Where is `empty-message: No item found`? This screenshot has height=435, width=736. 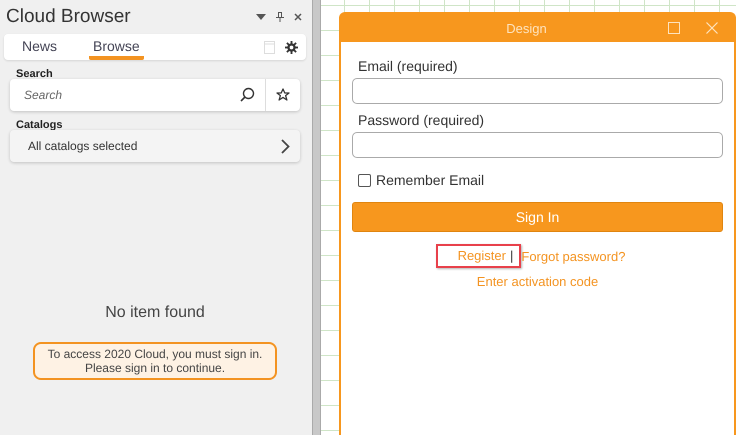 empty-message: No item found is located at coordinates (155, 313).